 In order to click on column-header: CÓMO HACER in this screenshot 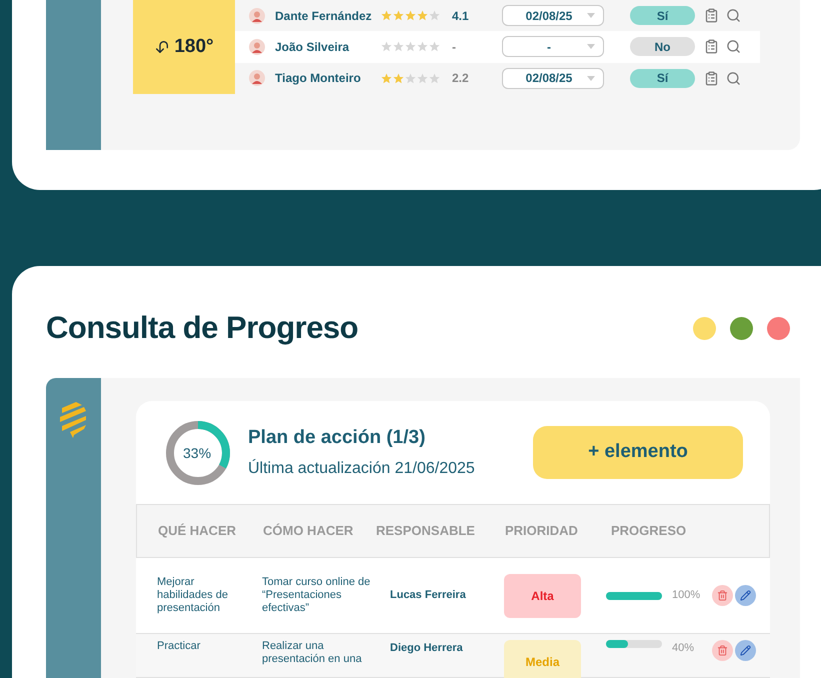, I will do `click(308, 531)`.